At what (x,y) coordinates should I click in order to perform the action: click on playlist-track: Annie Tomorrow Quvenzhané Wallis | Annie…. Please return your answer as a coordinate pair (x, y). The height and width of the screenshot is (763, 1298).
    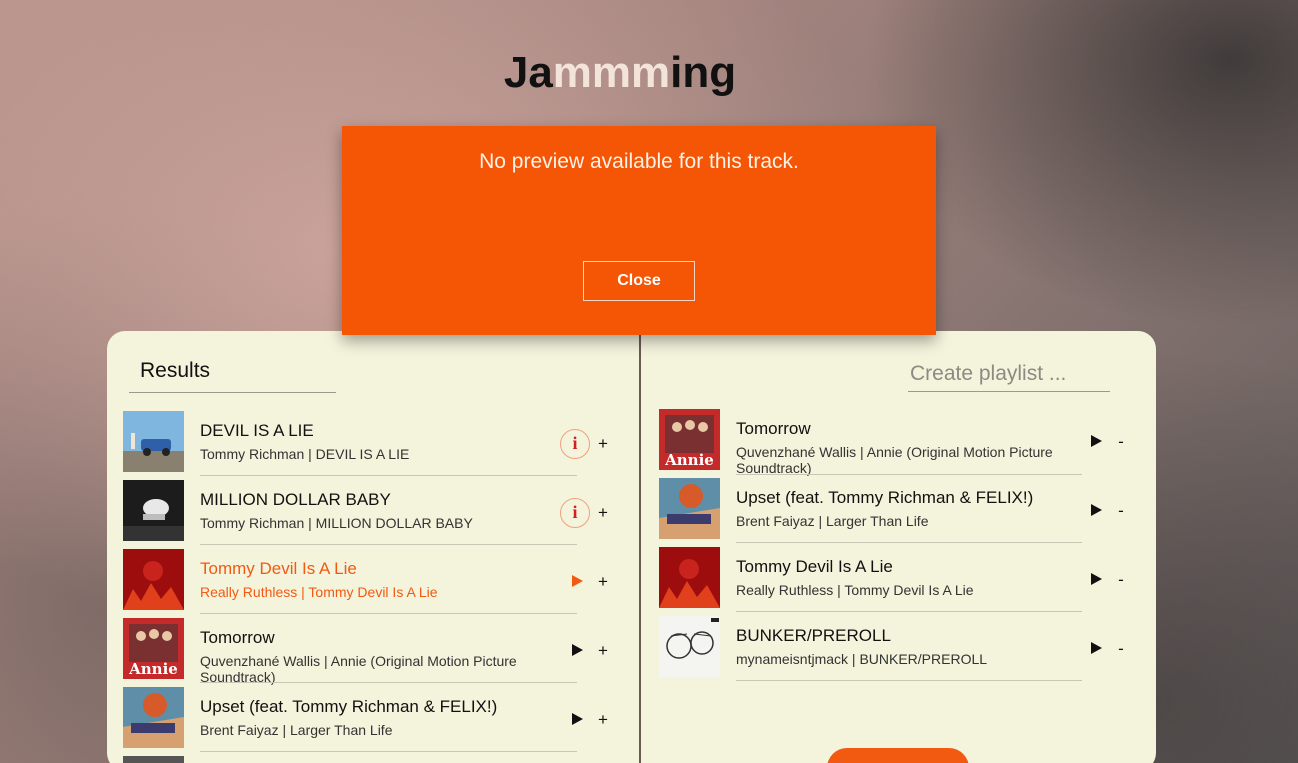
    Looking at the image, I should click on (874, 442).